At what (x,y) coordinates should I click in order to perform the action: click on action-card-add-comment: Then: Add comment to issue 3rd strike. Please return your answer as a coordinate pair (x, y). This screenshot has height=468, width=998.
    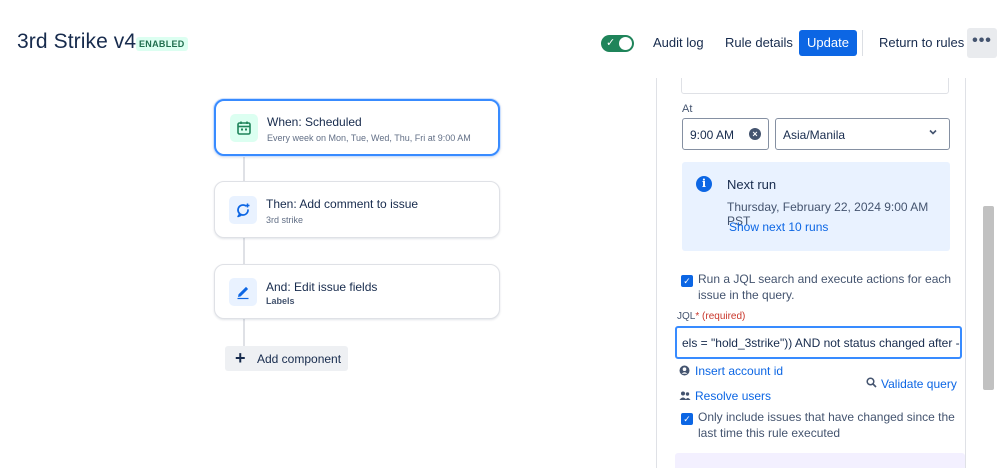
    Looking at the image, I should click on (357, 209).